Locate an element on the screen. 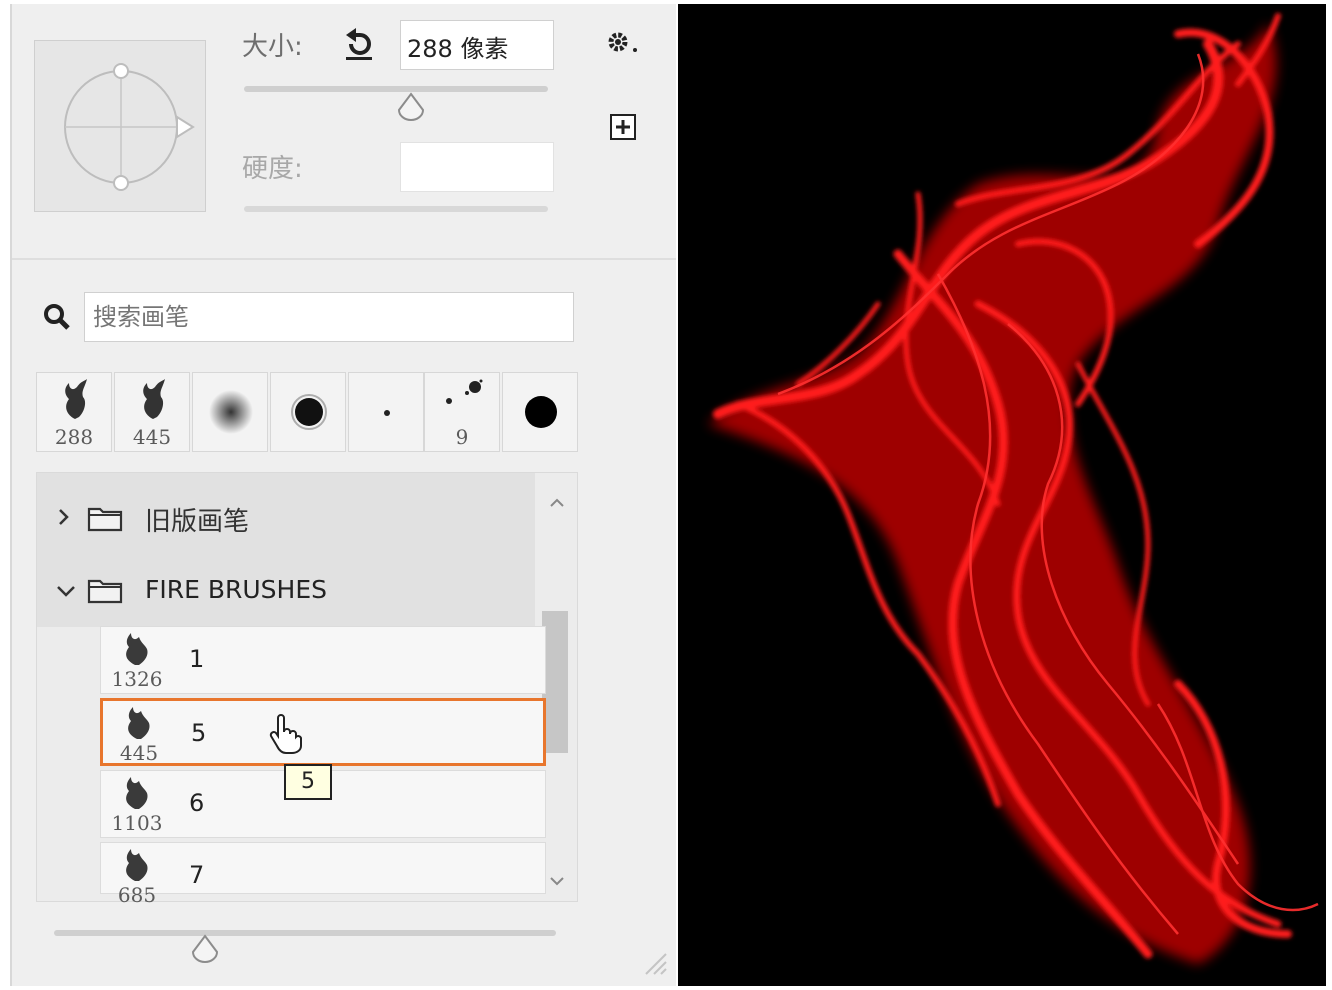 The image size is (1332, 990). recent-brush-fire: 288 is located at coordinates (74, 412).